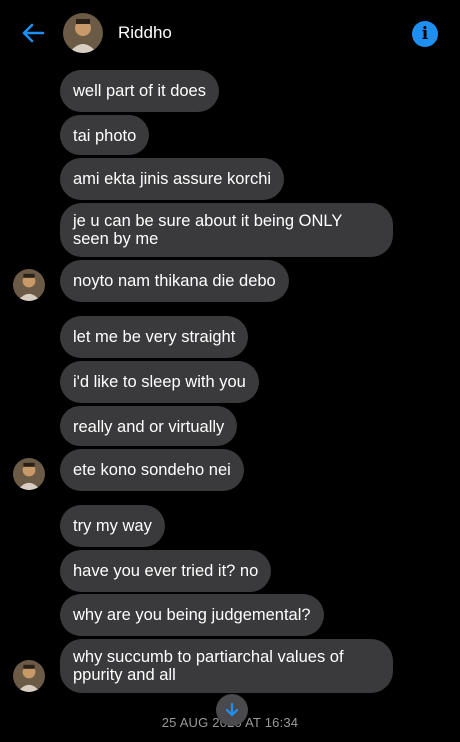  Describe the element at coordinates (154, 337) in the screenshot. I see `message-bubble: let me be very straight` at that location.